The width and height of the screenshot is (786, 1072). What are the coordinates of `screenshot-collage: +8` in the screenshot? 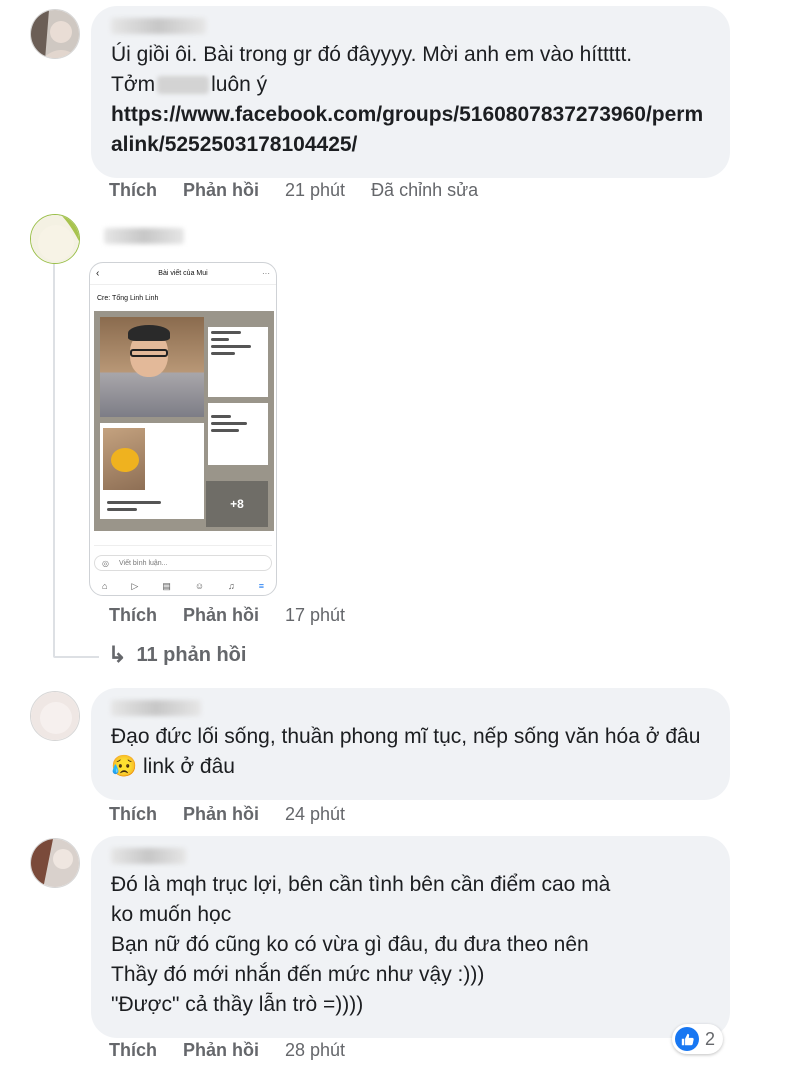 It's located at (184, 421).